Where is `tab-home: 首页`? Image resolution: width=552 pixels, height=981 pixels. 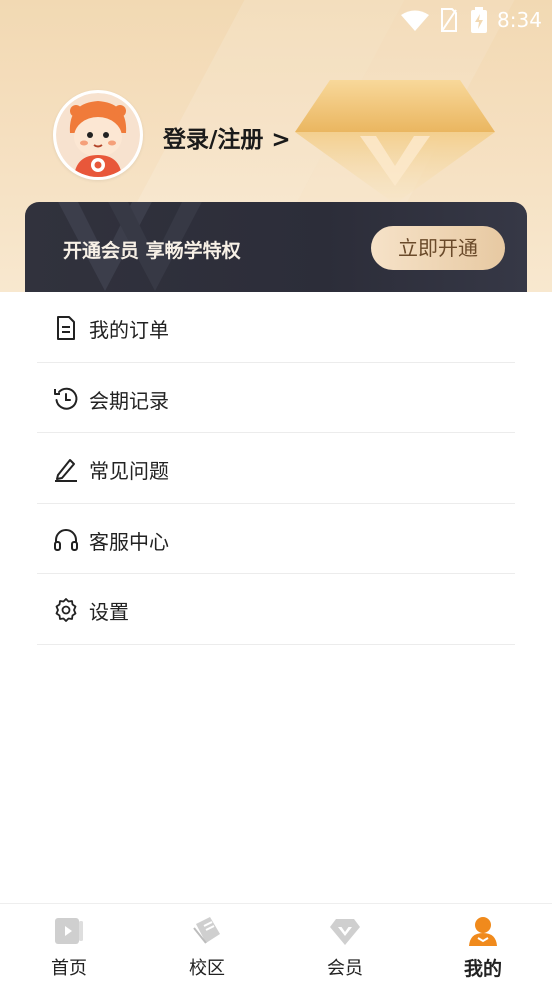
tab-home: 首页 is located at coordinates (69, 942).